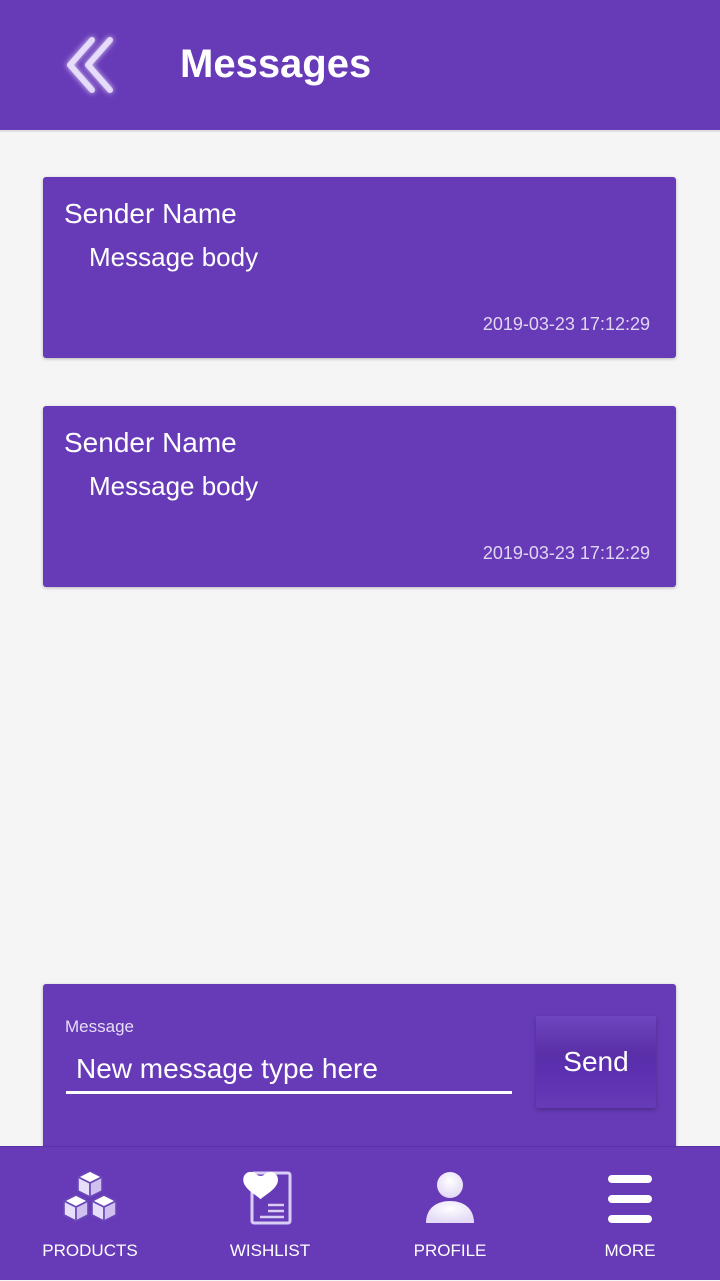  I want to click on nav-label: PROFILE, so click(450, 1250).